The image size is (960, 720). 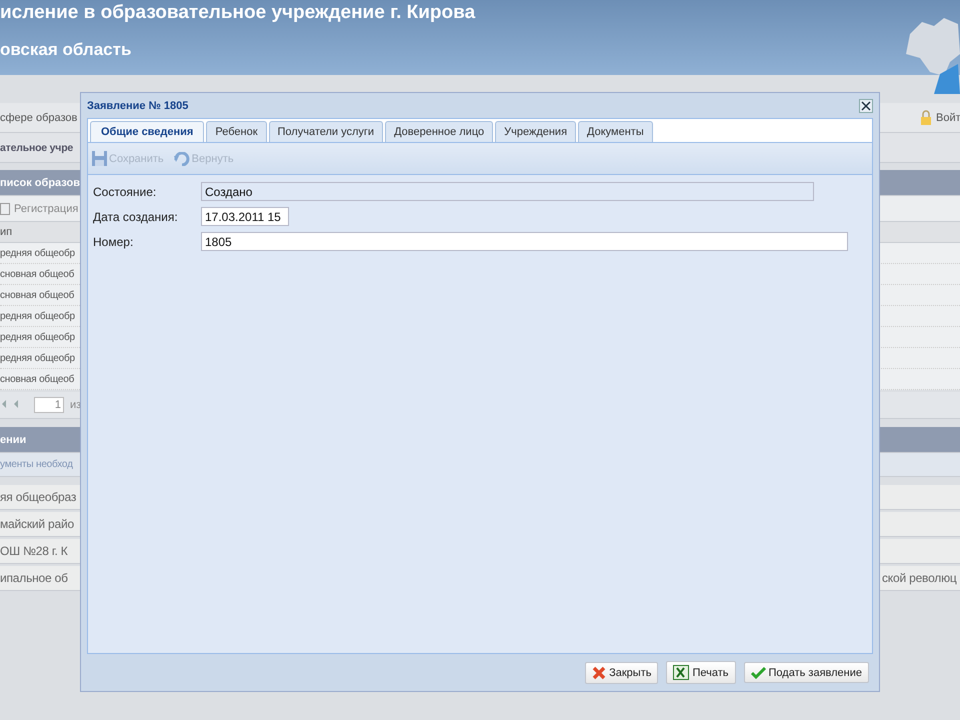 What do you see at coordinates (681, 672) in the screenshot?
I see `spreadsheet-icon` at bounding box center [681, 672].